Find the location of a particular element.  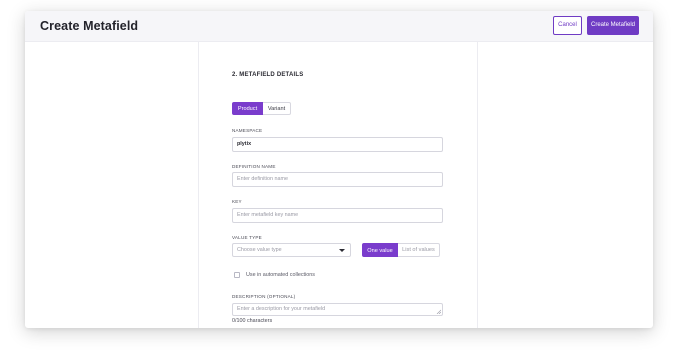

one-value-option: One value is located at coordinates (380, 250).